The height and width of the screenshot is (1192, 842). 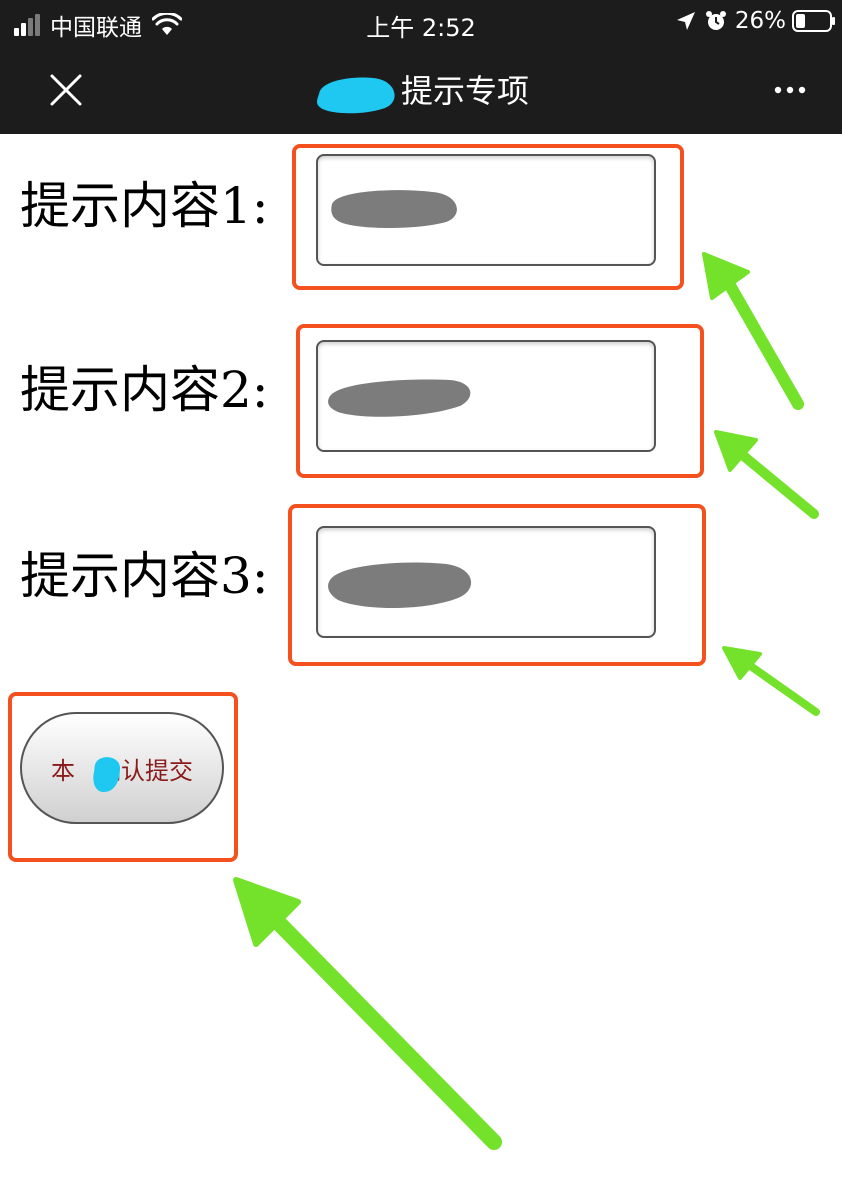 I want to click on page-title-text: 提示专项, so click(x=464, y=91).